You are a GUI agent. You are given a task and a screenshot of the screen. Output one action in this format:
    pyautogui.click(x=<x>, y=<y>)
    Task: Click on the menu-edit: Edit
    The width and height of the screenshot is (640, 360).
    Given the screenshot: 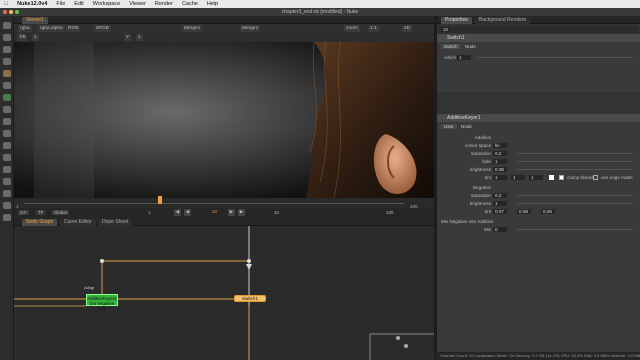 What is the action you would take?
    pyautogui.click(x=78, y=4)
    